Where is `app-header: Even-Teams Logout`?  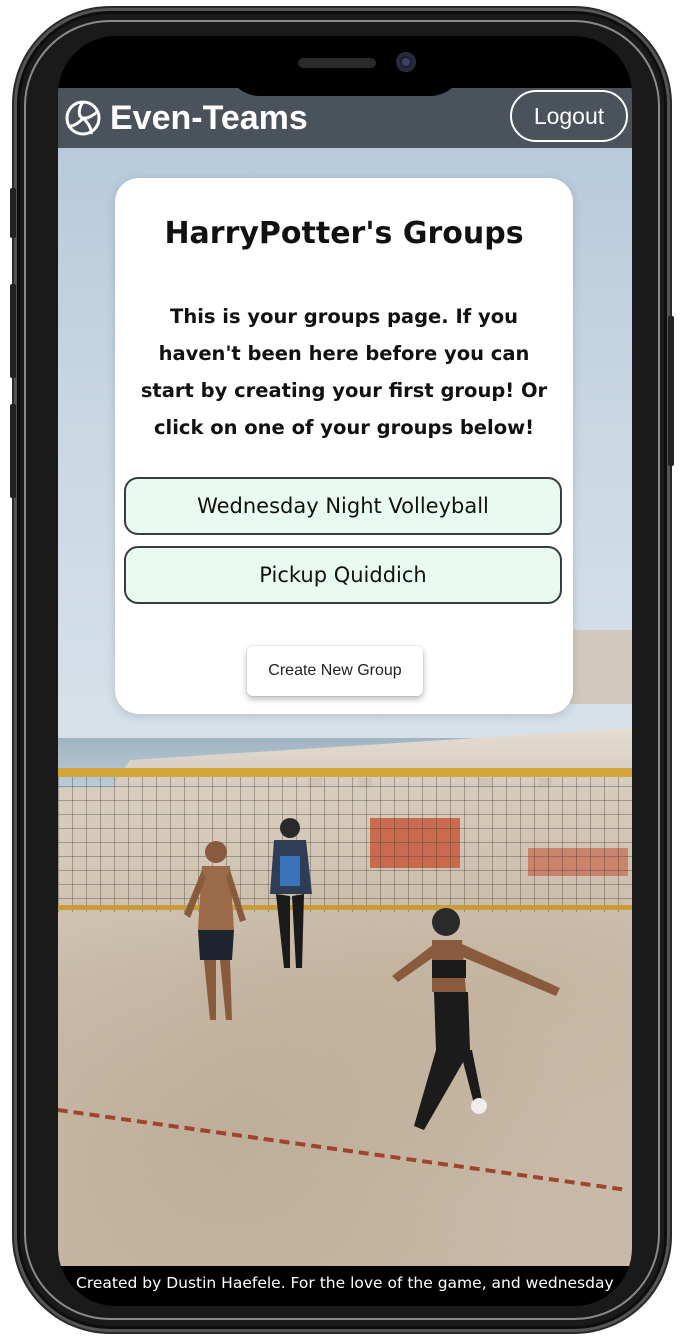
app-header: Even-Teams Logout is located at coordinates (345, 118).